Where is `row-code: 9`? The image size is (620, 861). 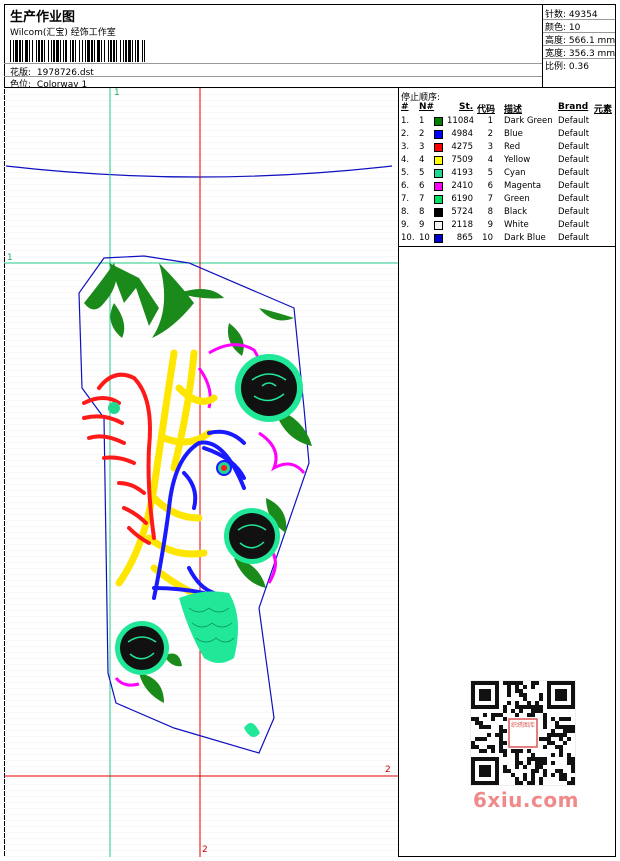 row-code: 9 is located at coordinates (490, 225).